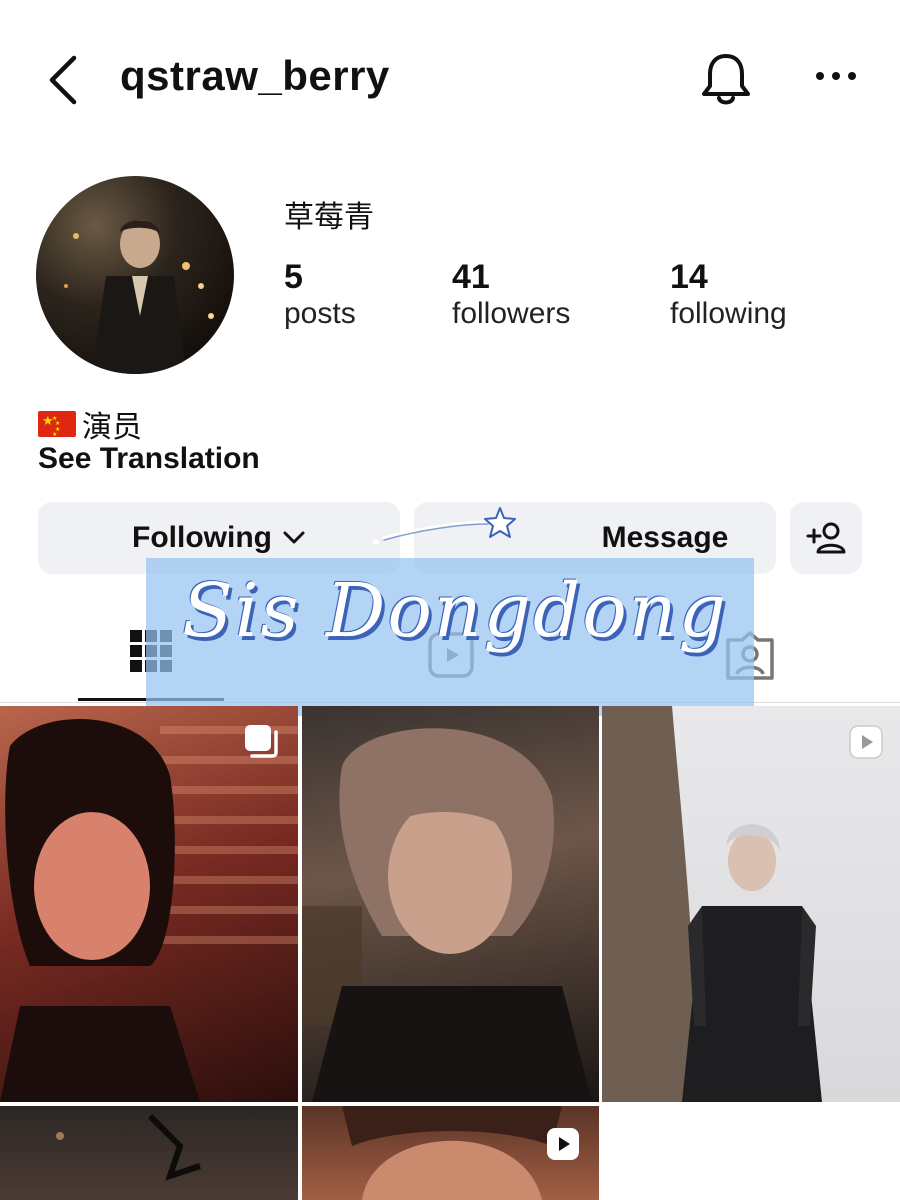  I want to click on stat-following-label: following, so click(728, 313).